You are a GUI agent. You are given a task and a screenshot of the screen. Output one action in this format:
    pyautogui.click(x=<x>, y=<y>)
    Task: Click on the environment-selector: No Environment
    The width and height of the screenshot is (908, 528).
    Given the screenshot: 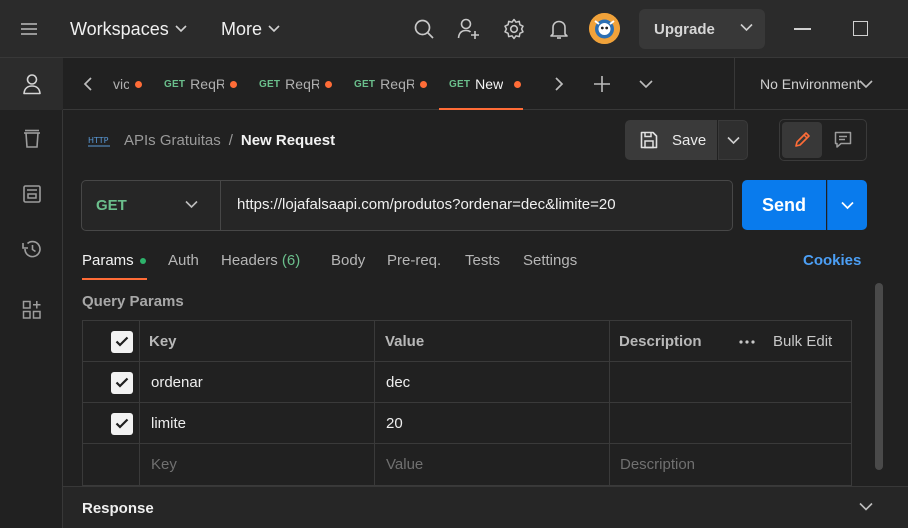 What is the action you would take?
    pyautogui.click(x=810, y=84)
    